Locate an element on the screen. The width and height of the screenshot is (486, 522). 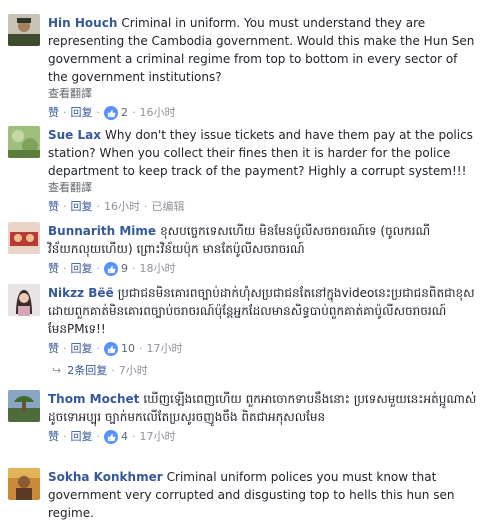
edited-label: 已编辑 is located at coordinates (168, 207).